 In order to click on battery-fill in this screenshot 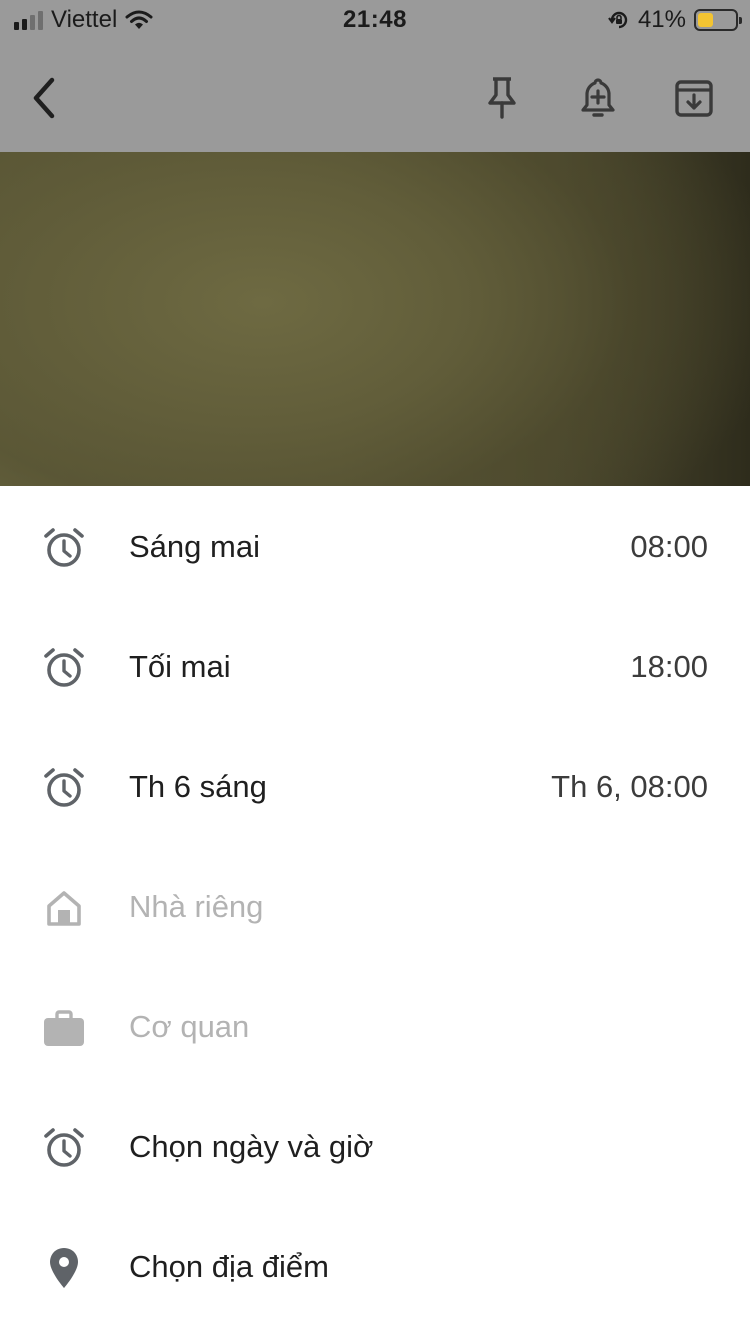, I will do `click(705, 20)`.